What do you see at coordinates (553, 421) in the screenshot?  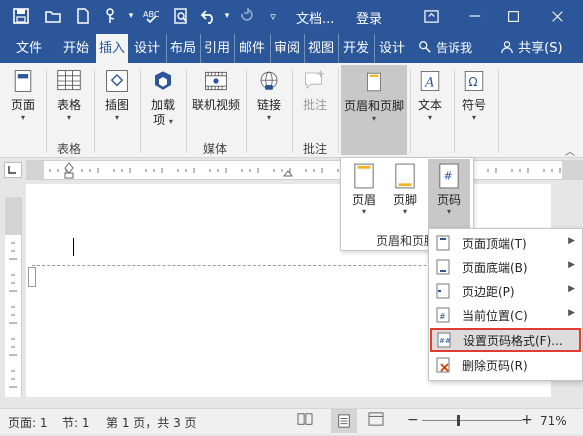 I see `zoom-level: 71%` at bounding box center [553, 421].